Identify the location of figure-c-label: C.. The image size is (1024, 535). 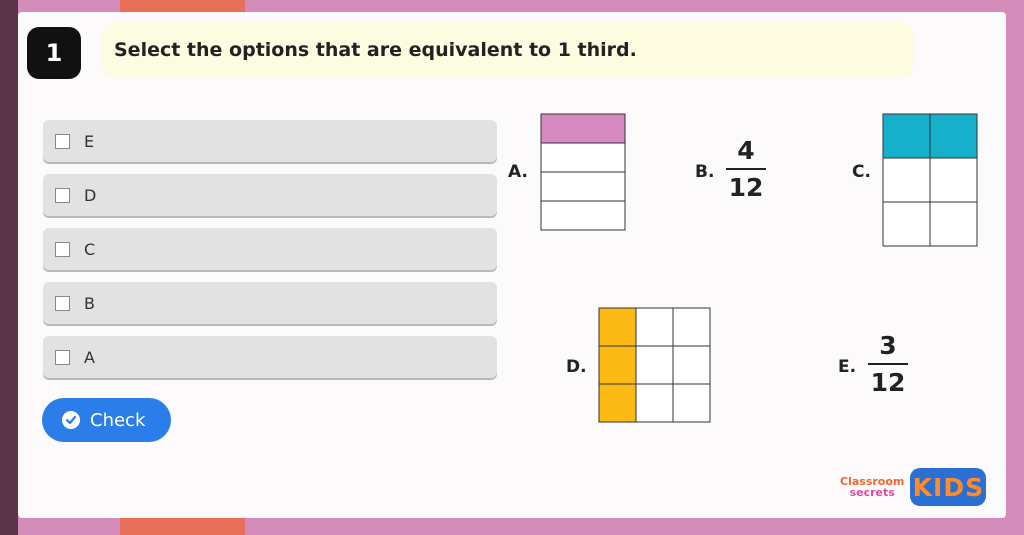
(861, 172).